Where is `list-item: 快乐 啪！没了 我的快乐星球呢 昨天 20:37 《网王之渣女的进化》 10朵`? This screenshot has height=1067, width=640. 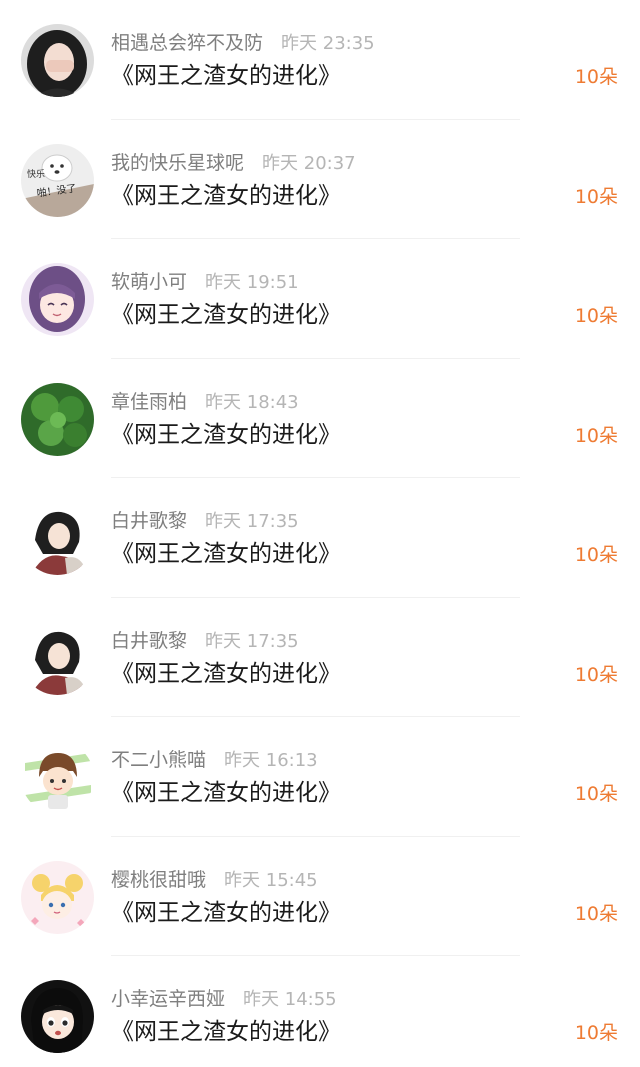
list-item: 快乐 啪！没了 我的快乐星球呢 昨天 20:37 《网王之渣女的进化》 10朵 is located at coordinates (320, 179).